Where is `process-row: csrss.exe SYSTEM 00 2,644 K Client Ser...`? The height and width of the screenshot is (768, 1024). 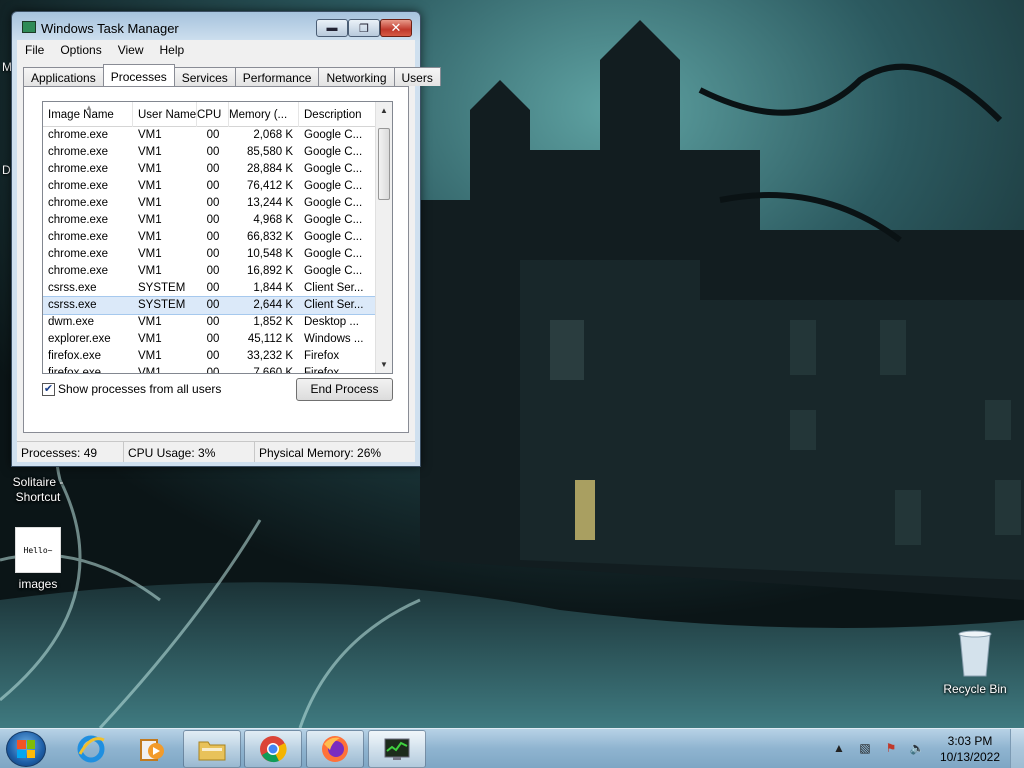
process-row: csrss.exe SYSTEM 00 2,644 K Client Ser... is located at coordinates (210, 305).